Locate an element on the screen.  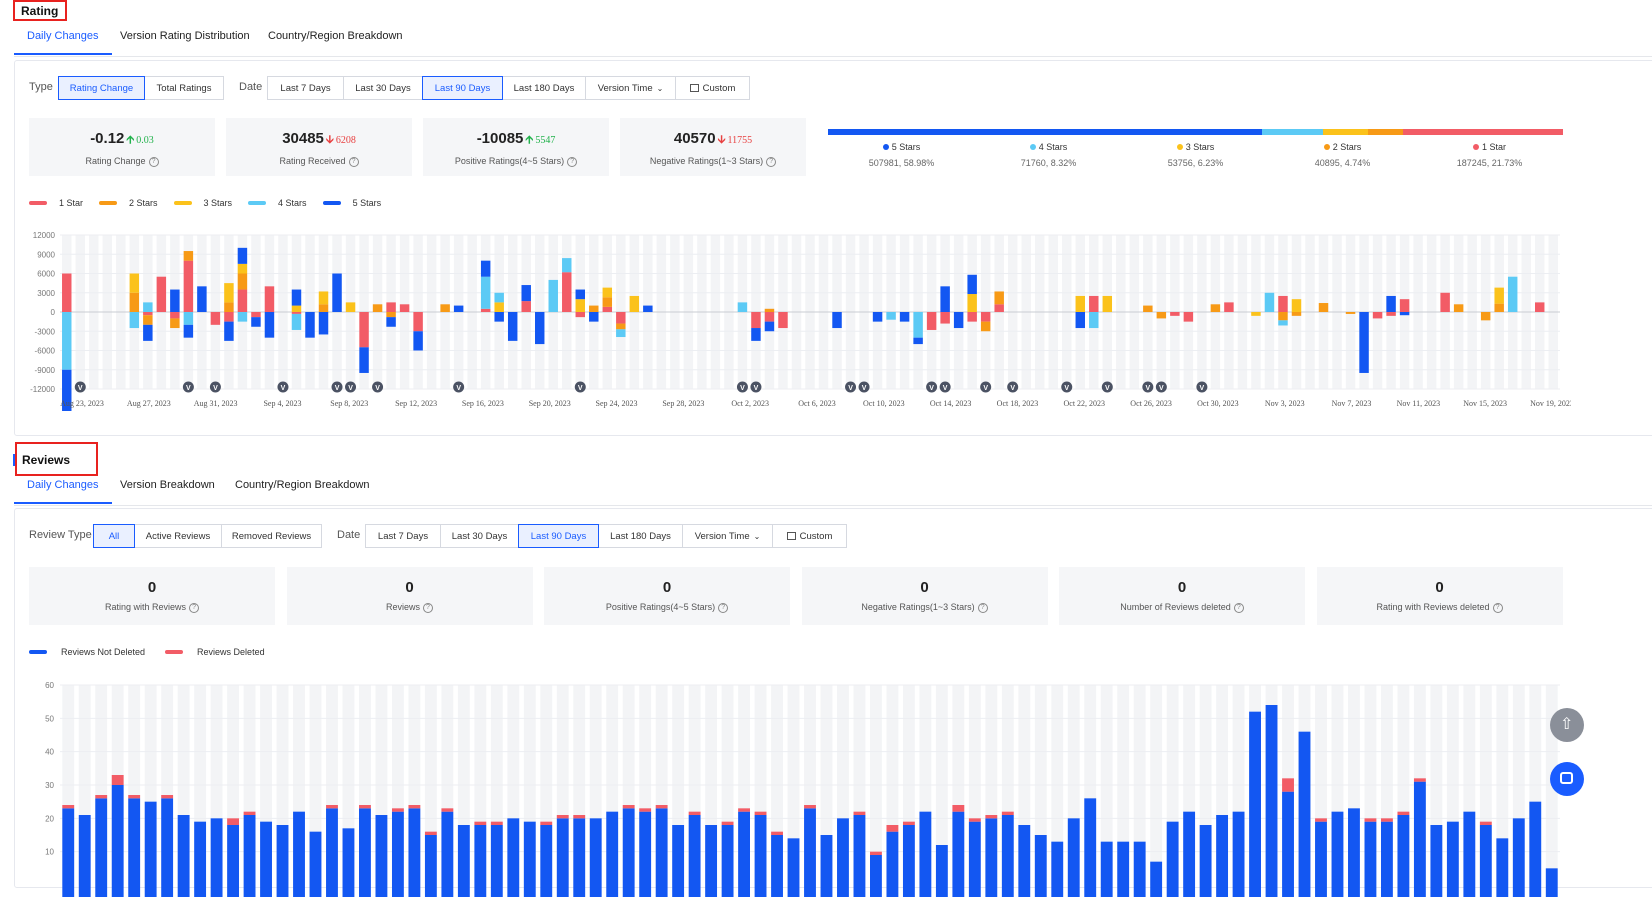
kpi-card: 0 Rating with Reviews deleted? is located at coordinates (1439, 596).